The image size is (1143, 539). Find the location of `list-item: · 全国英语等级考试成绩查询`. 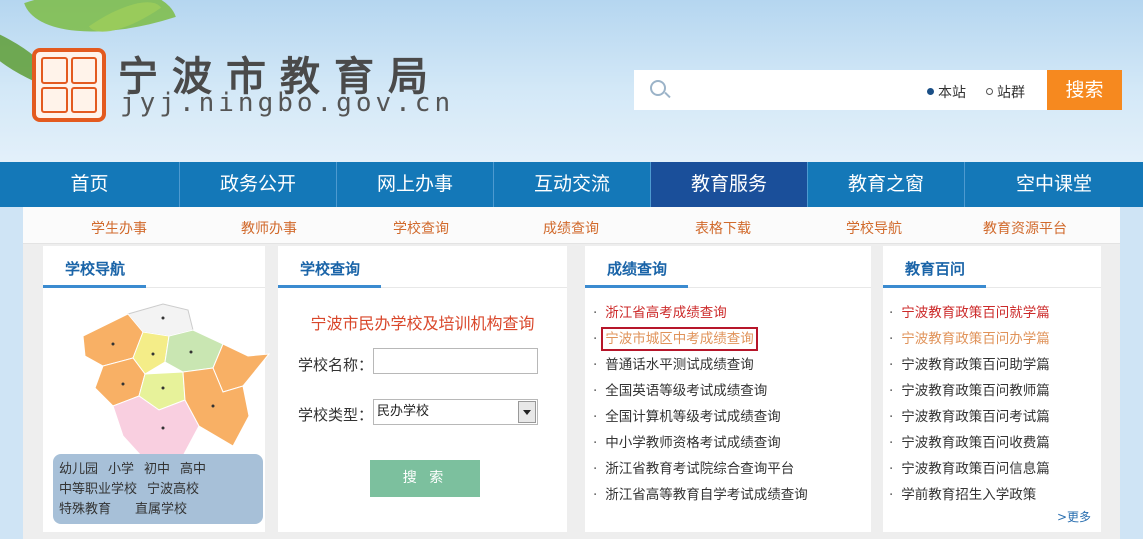

list-item: · 全国英语等级考试成绩查询 is located at coordinates (700, 391).